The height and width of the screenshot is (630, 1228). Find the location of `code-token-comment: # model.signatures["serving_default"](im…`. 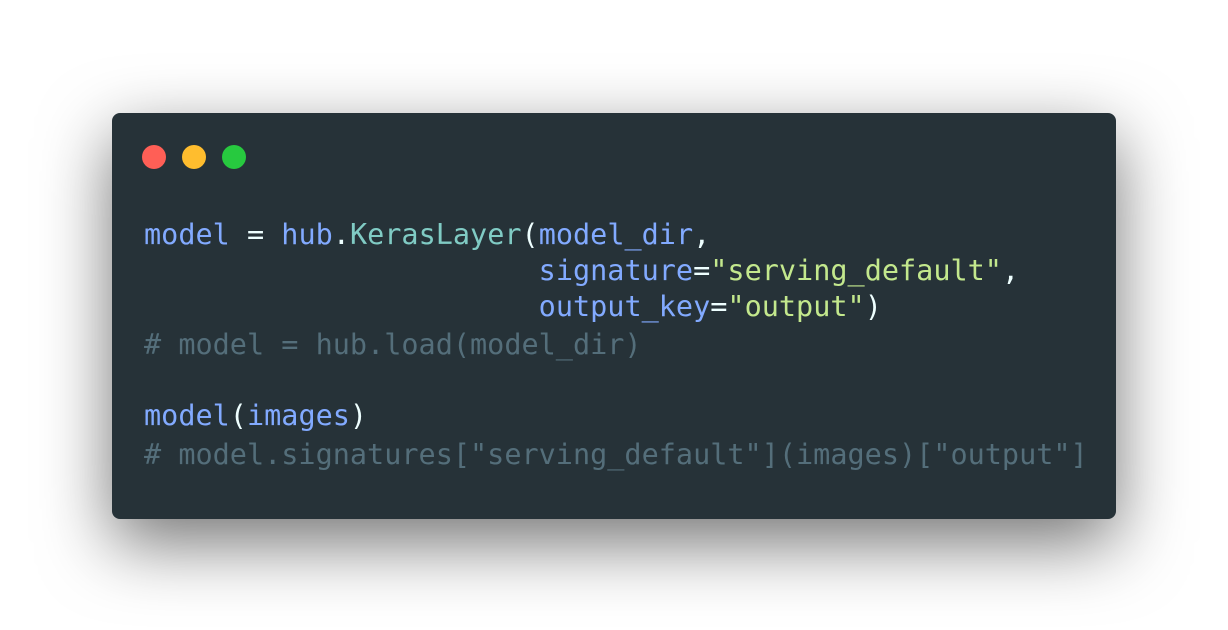

code-token-comment: # model.signatures["serving_default"](im… is located at coordinates (616, 454).